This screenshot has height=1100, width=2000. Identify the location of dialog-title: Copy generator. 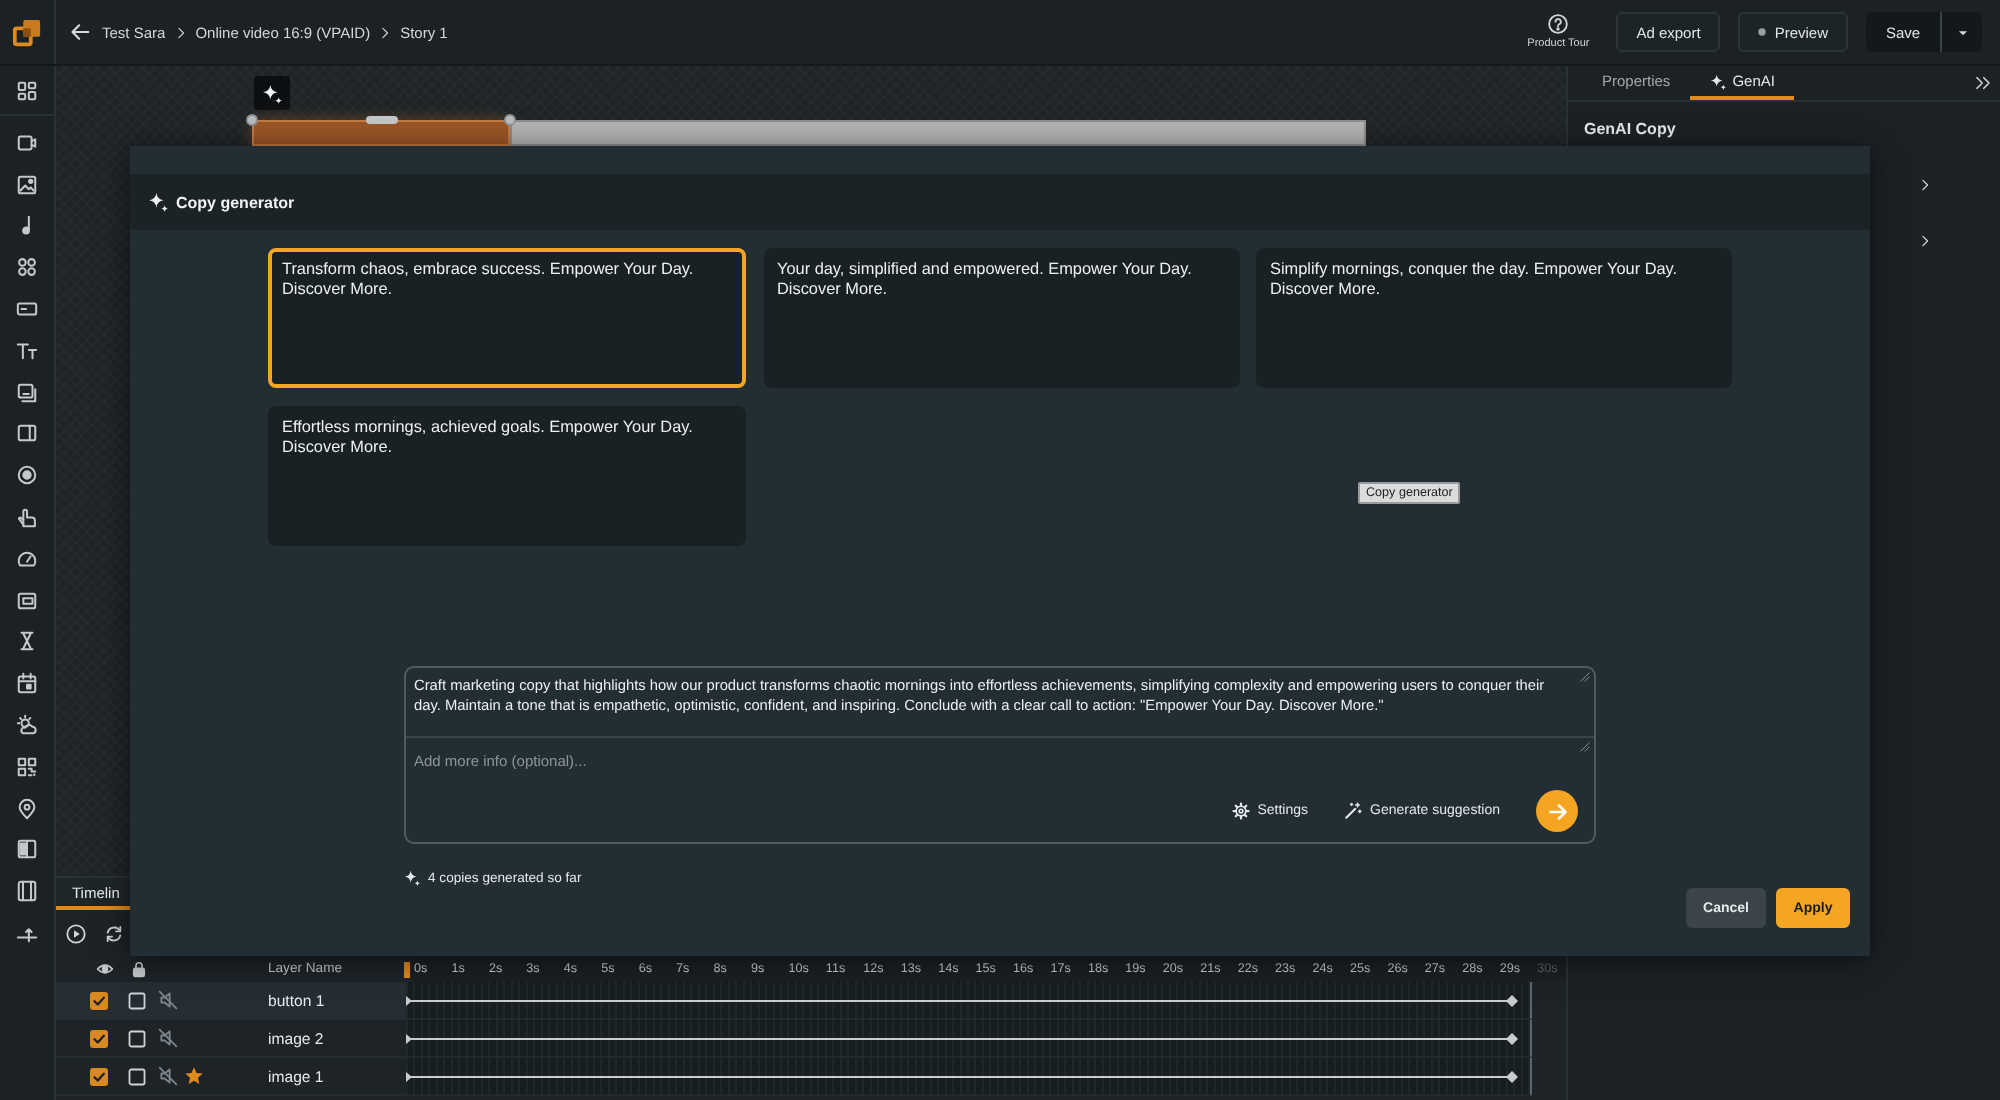
(235, 202).